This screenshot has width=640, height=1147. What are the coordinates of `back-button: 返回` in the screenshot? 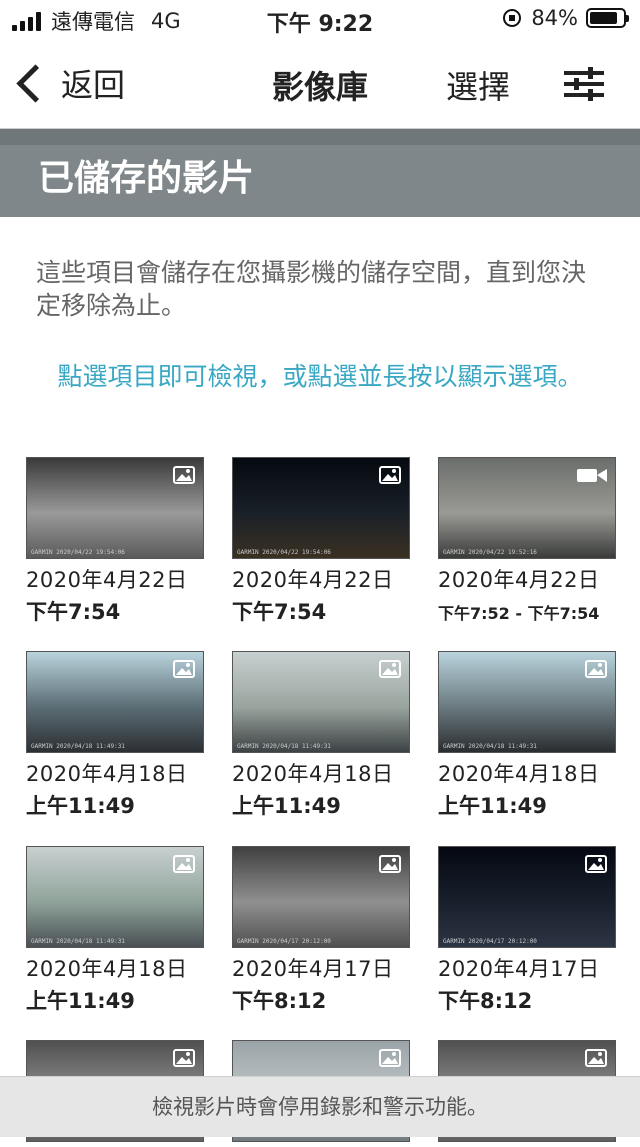 It's located at (69, 83).